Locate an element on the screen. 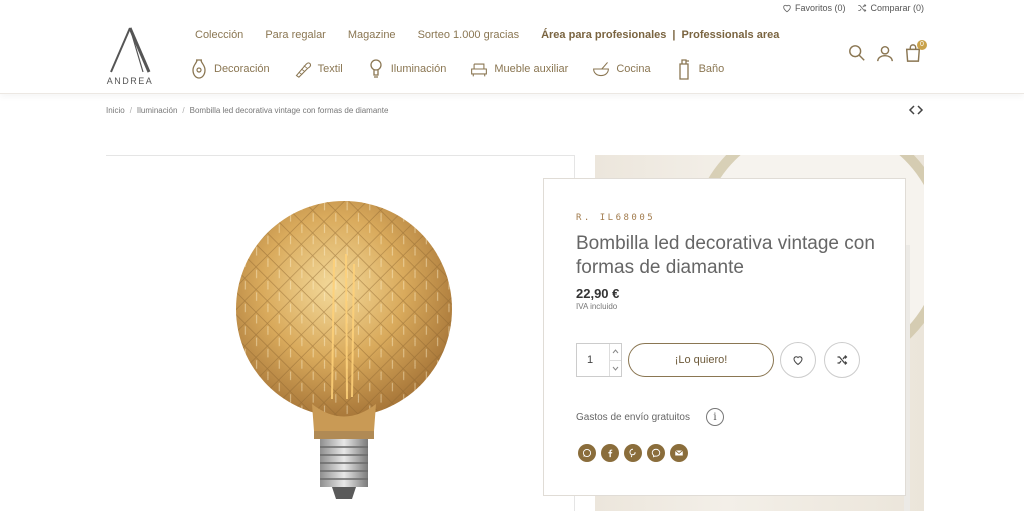  search-icon is located at coordinates (857, 53).